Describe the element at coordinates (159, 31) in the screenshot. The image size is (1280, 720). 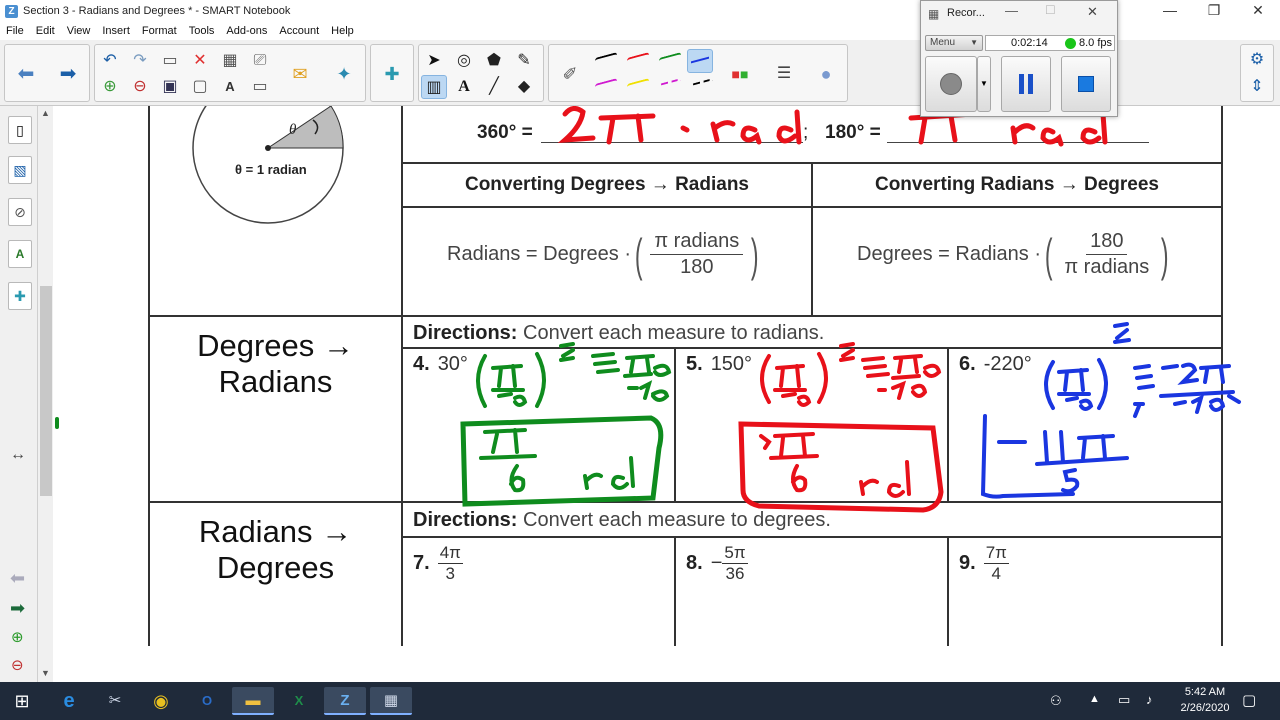
I see `menu-format: Format` at that location.